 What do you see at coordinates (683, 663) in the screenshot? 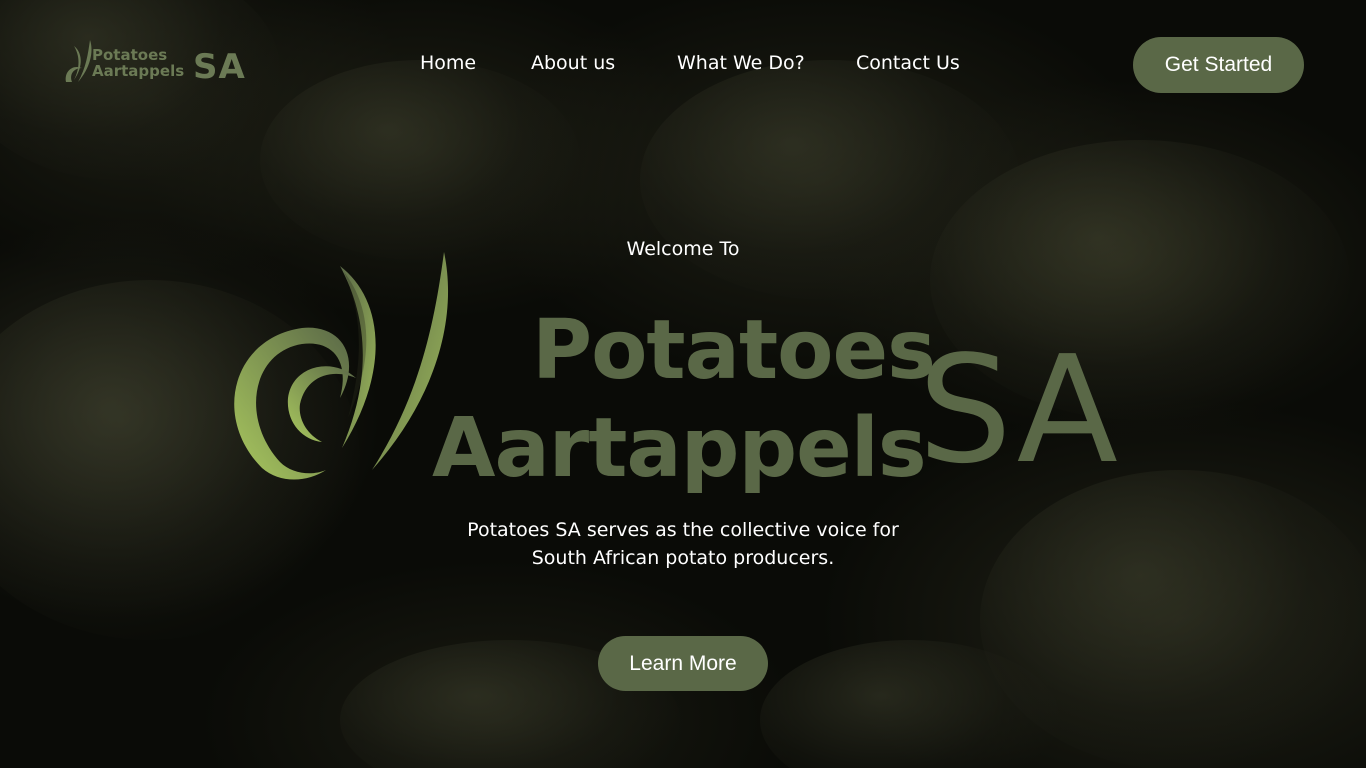
I see `learn-more-button: Learn More` at bounding box center [683, 663].